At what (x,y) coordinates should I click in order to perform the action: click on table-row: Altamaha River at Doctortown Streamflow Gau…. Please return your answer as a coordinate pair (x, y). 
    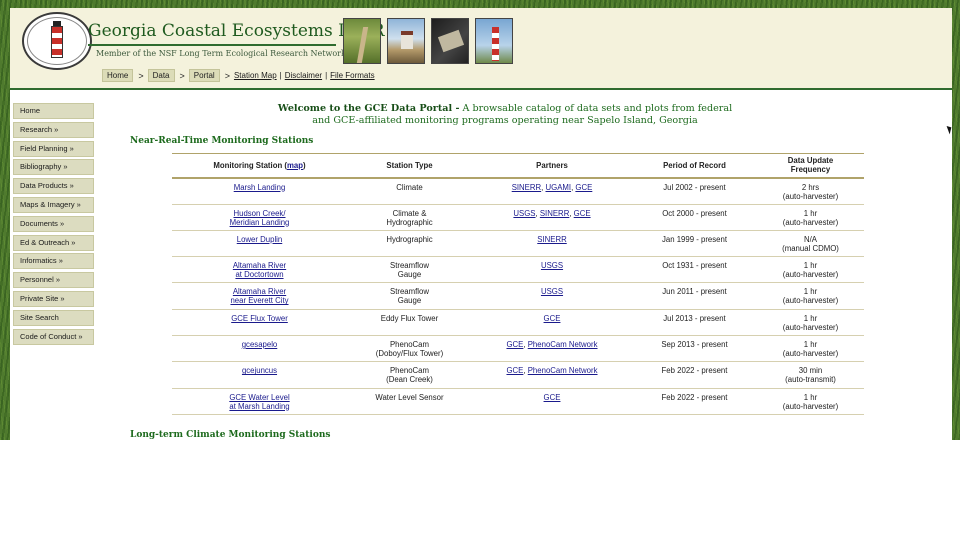
    Looking at the image, I should click on (518, 270).